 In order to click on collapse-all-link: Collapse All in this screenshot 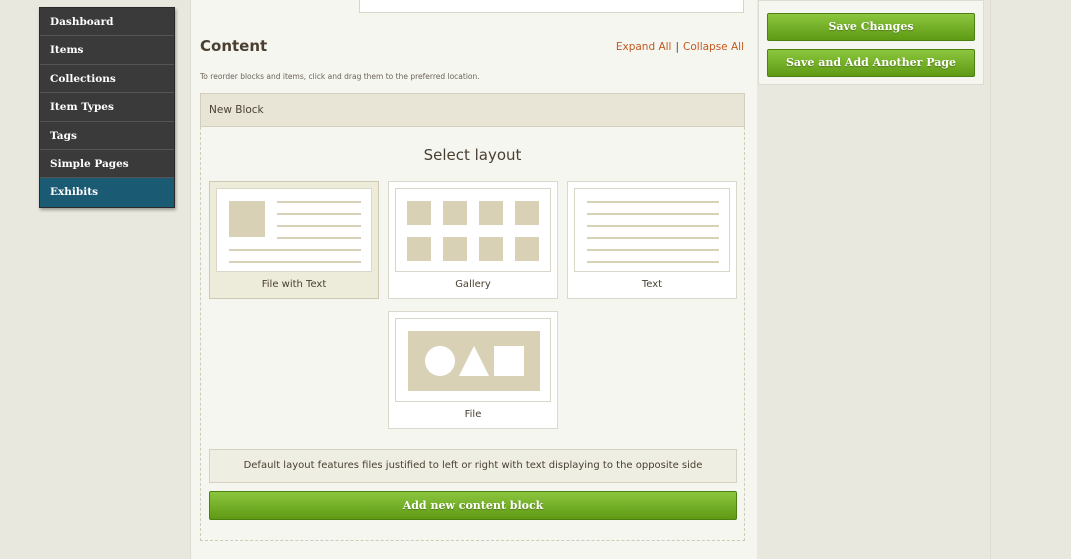, I will do `click(713, 47)`.